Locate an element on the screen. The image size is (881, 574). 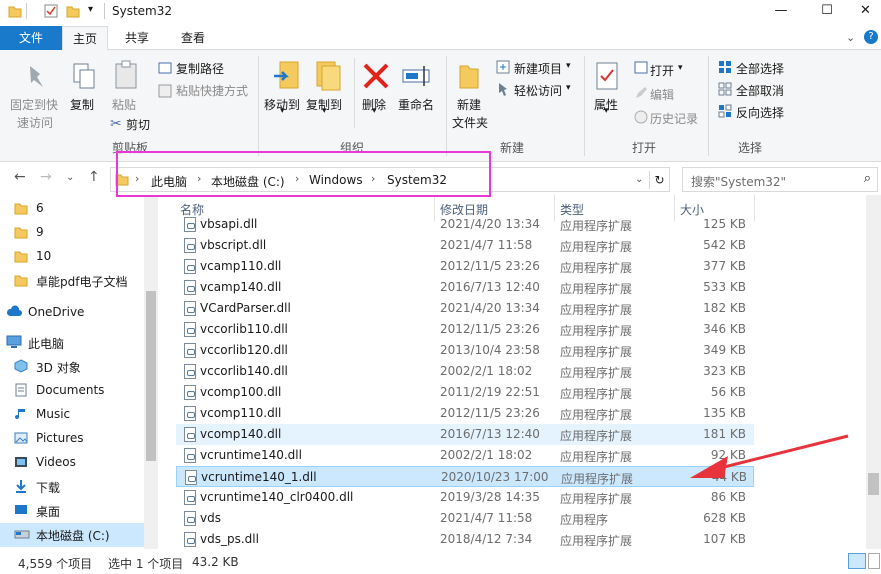
forward-arrow-icon: → is located at coordinates (46, 177).